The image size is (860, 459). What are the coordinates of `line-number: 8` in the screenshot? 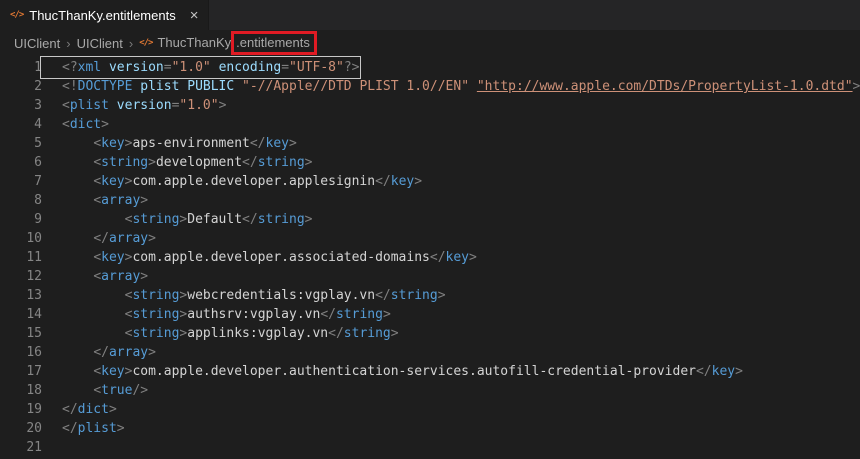 It's located at (38, 200).